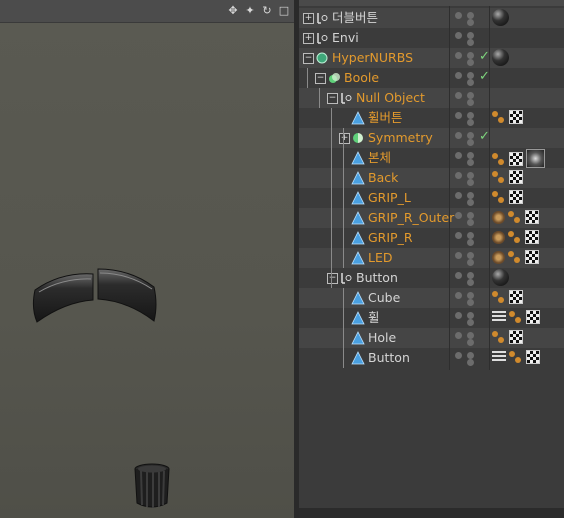 This screenshot has width=564, height=518. What do you see at coordinates (431, 318) in the screenshot?
I see `object-row: 휠` at bounding box center [431, 318].